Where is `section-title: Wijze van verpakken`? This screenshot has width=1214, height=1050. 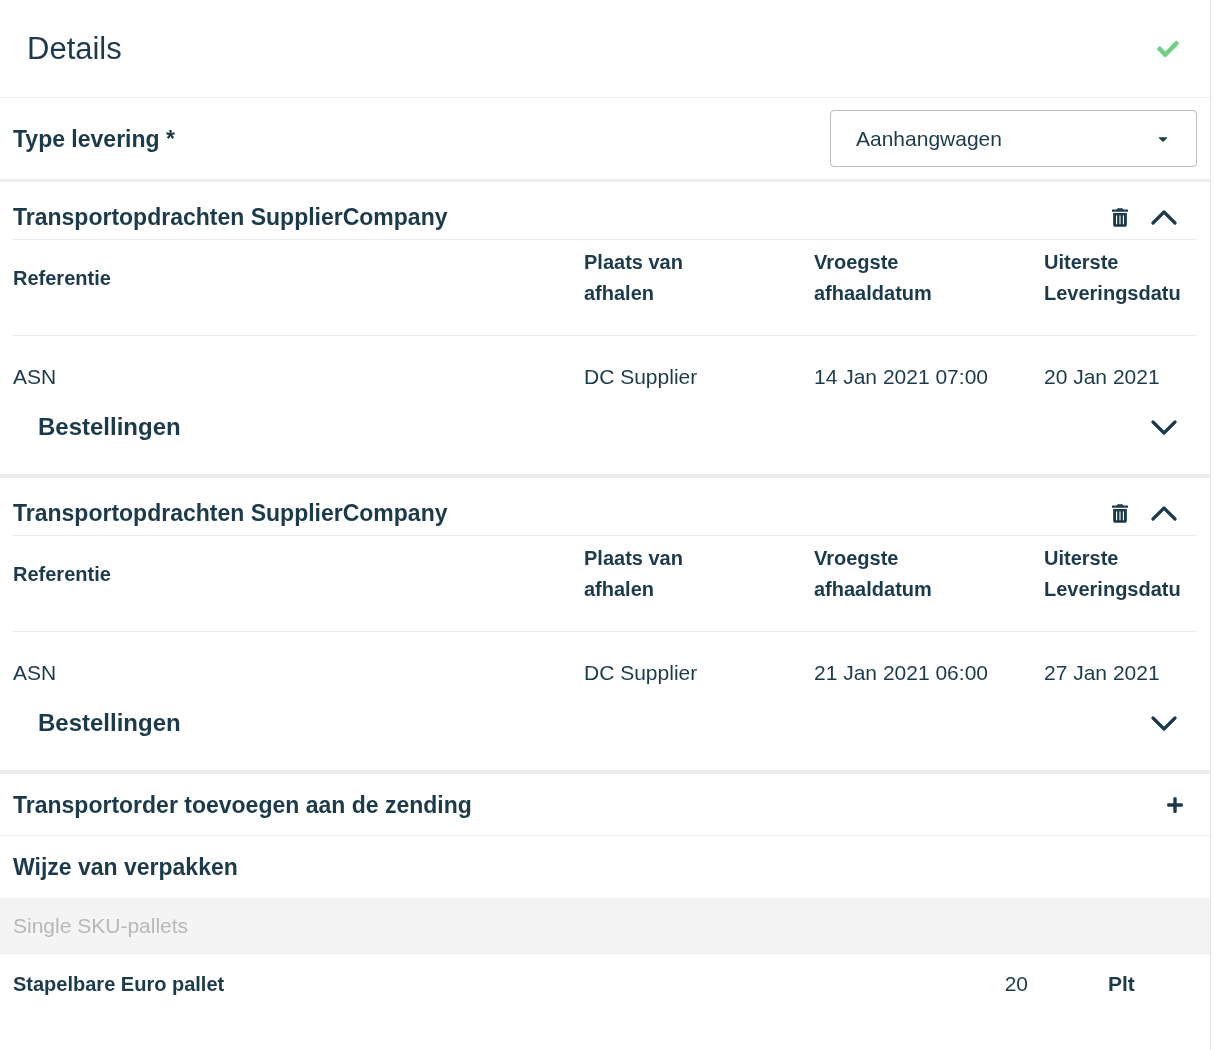
section-title: Wijze van verpakken is located at coordinates (125, 867).